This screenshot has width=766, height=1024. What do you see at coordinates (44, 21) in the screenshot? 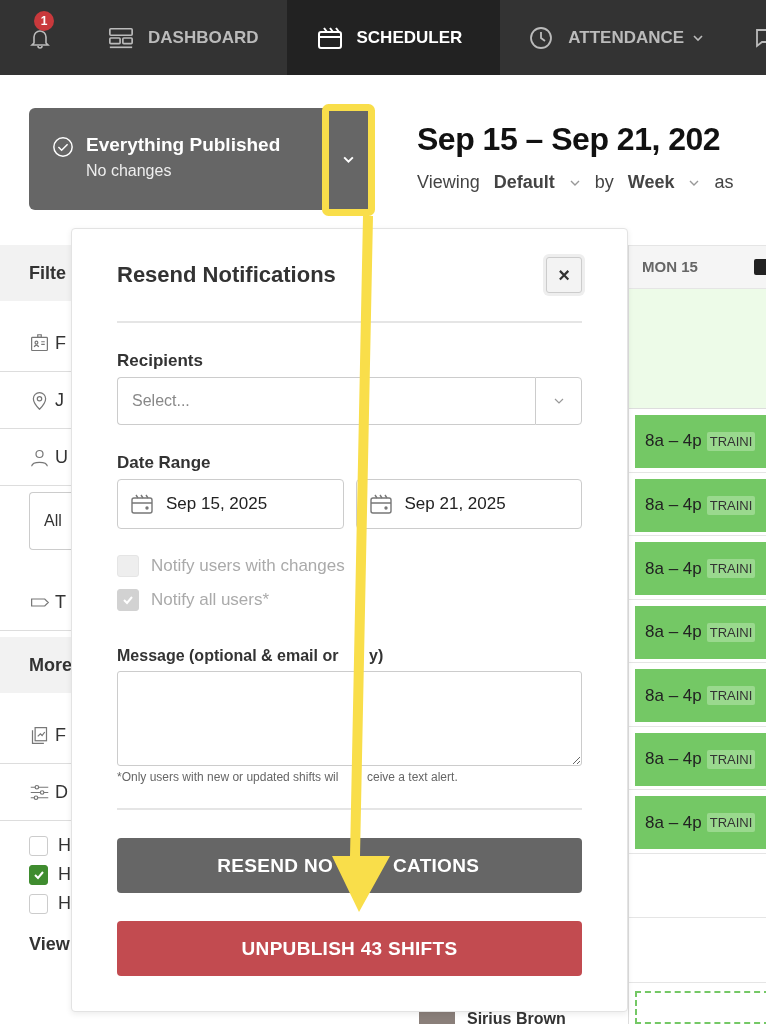
I see `notification-count: 1` at bounding box center [44, 21].